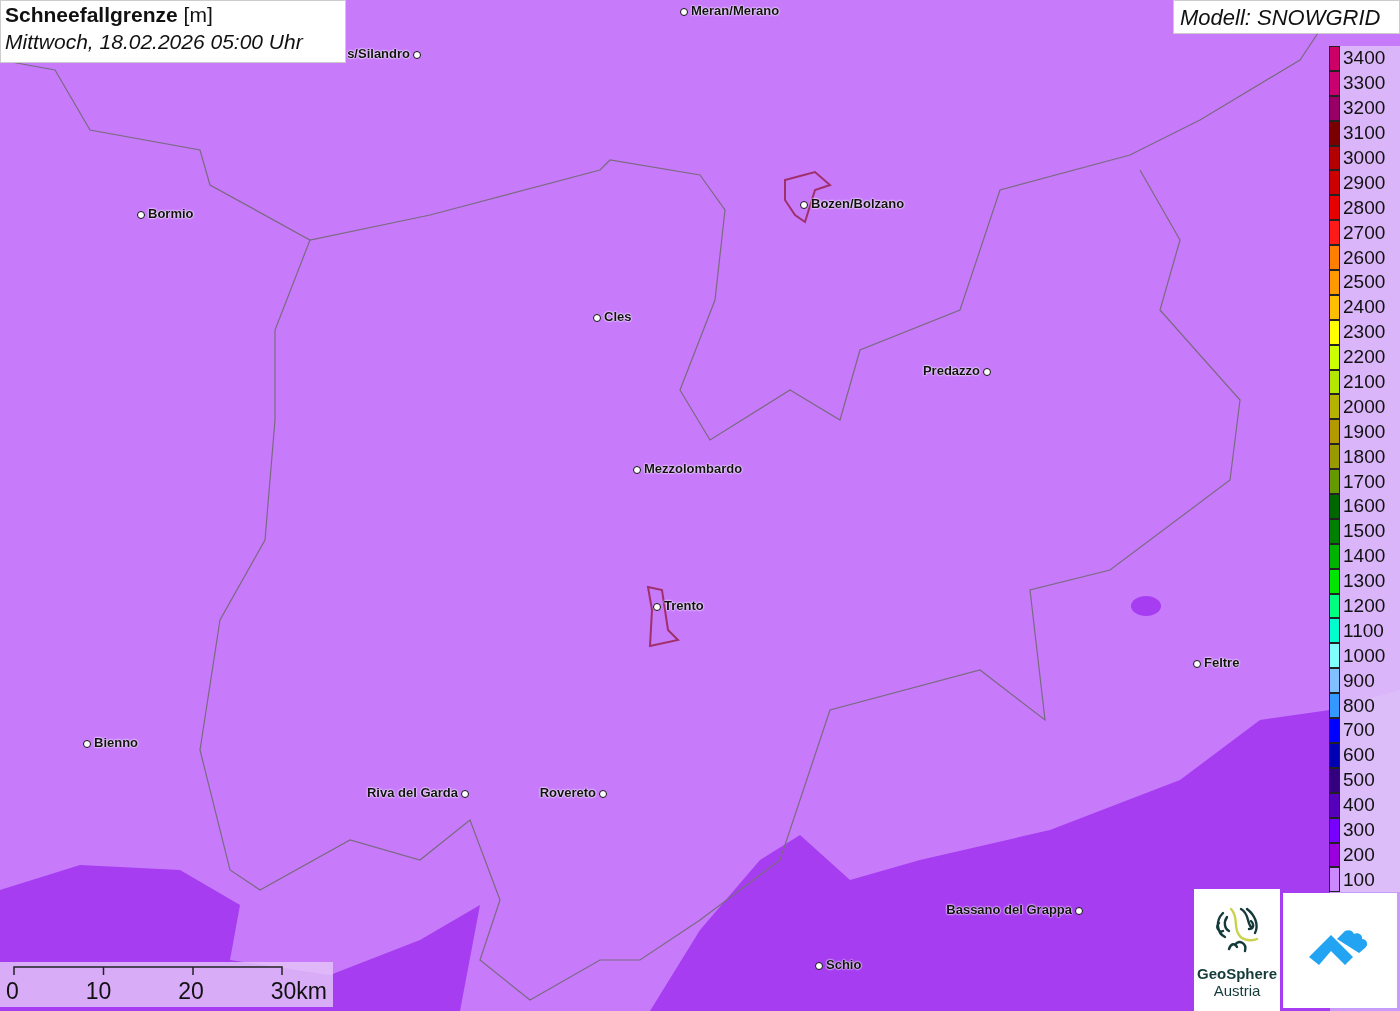 The width and height of the screenshot is (1400, 1011). What do you see at coordinates (155, 42) in the screenshot?
I see `map-date: Mittwoch, 18.02.2026 05:00 Uhr` at bounding box center [155, 42].